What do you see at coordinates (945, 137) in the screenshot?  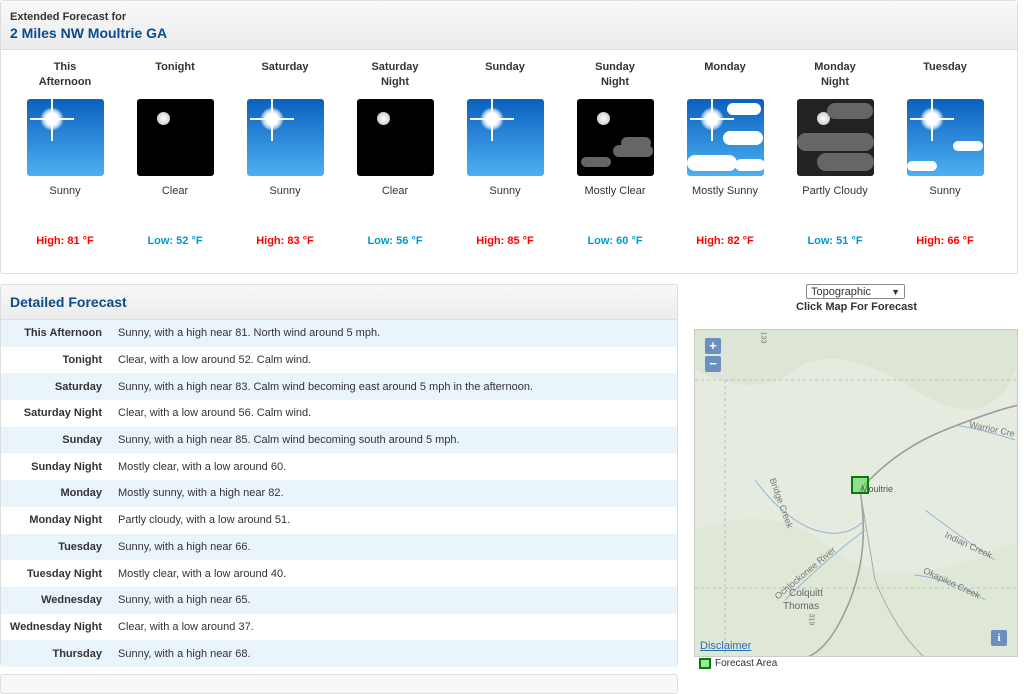 I see `sunny-few-clouds-icon` at bounding box center [945, 137].